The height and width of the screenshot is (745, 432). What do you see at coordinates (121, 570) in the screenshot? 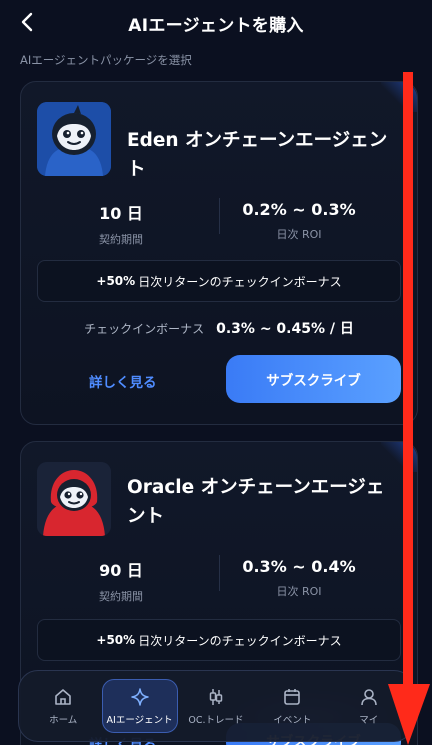
I see `contract-period-value: 90 日` at bounding box center [121, 570].